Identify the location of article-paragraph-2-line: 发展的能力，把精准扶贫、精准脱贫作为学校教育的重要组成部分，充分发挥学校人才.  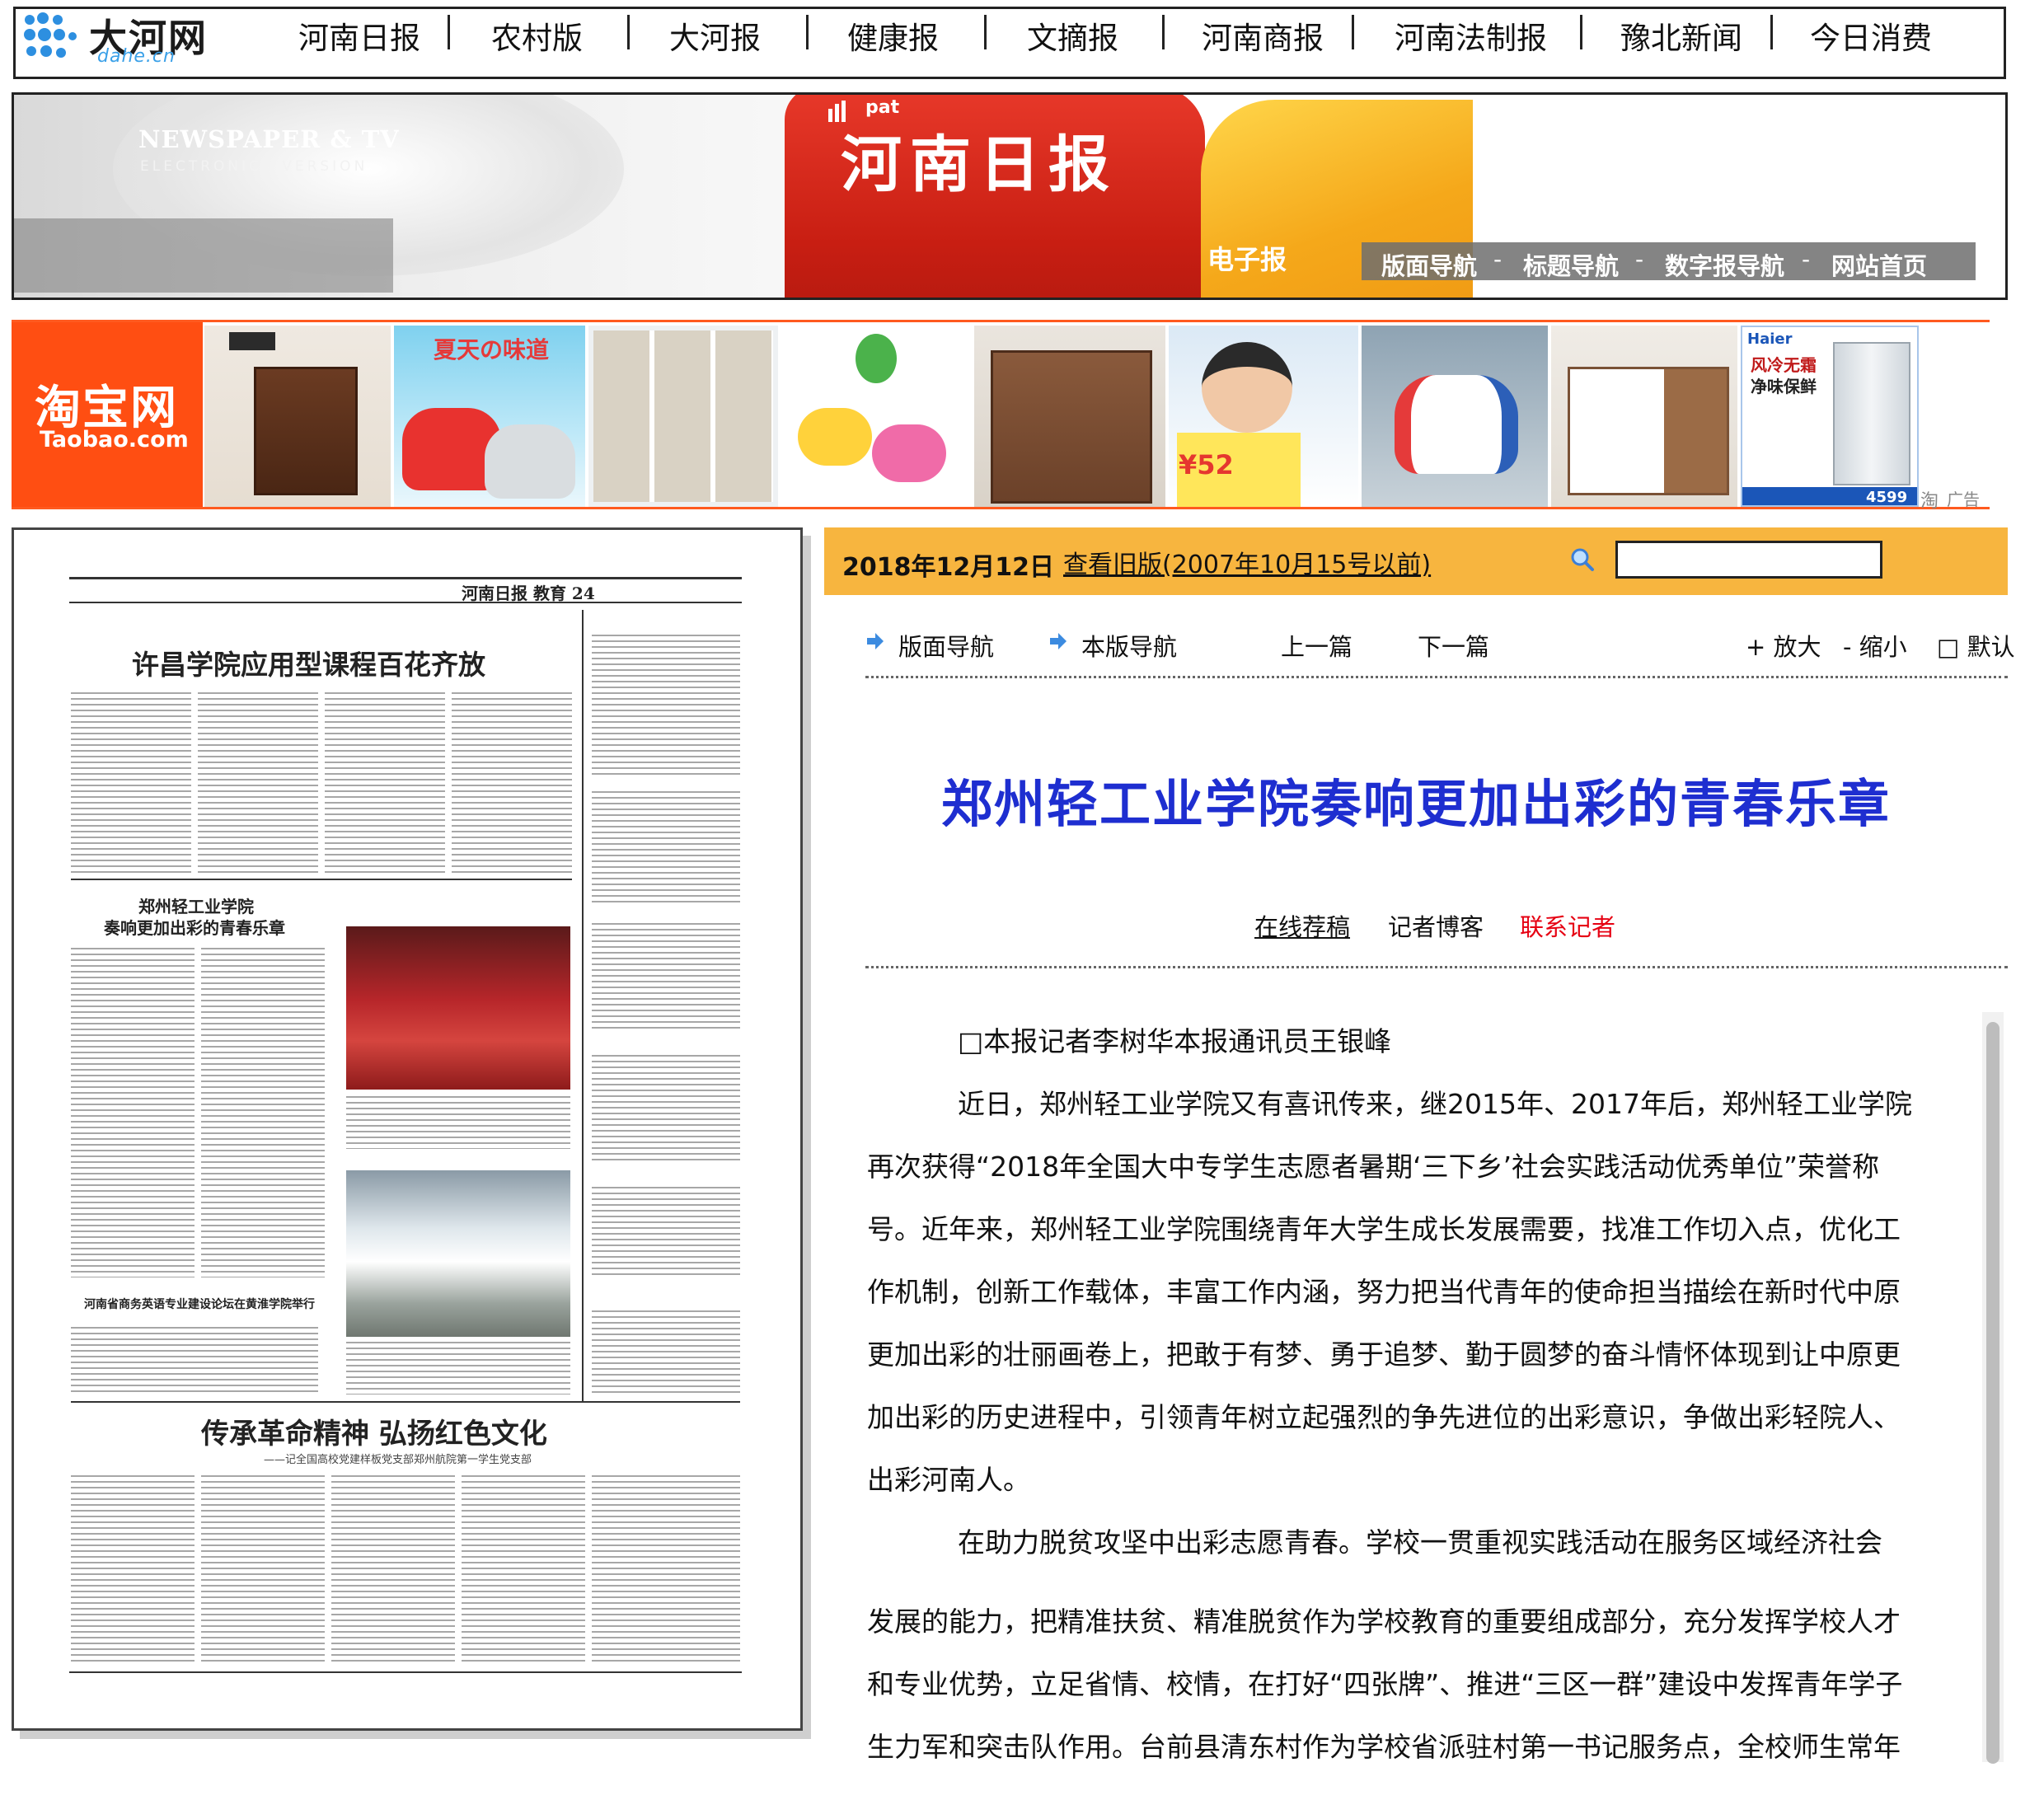
(1384, 1621).